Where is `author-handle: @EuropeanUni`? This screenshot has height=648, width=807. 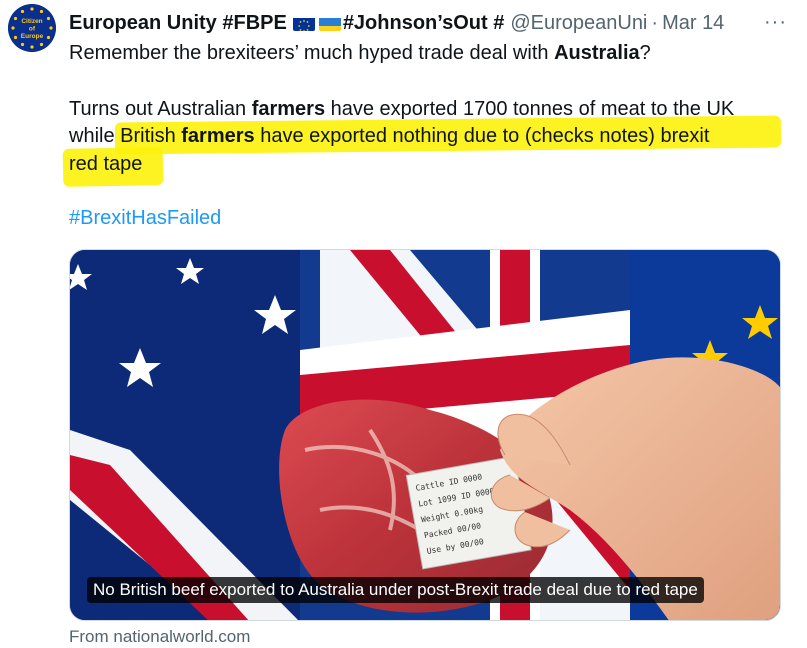
author-handle: @EuropeanUni is located at coordinates (578, 23).